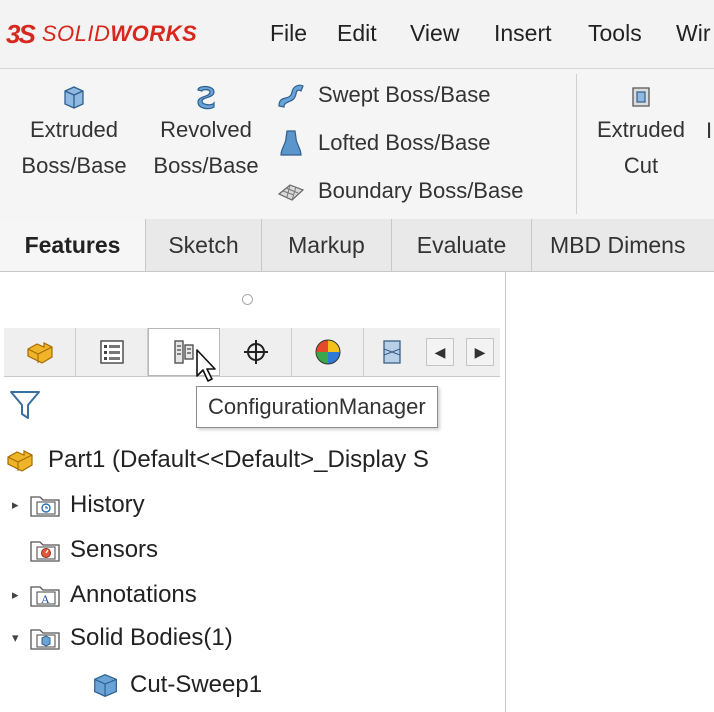 The image size is (714, 712). What do you see at coordinates (404, 94) in the screenshot?
I see `swept-boss-label: Swept Boss/Base` at bounding box center [404, 94].